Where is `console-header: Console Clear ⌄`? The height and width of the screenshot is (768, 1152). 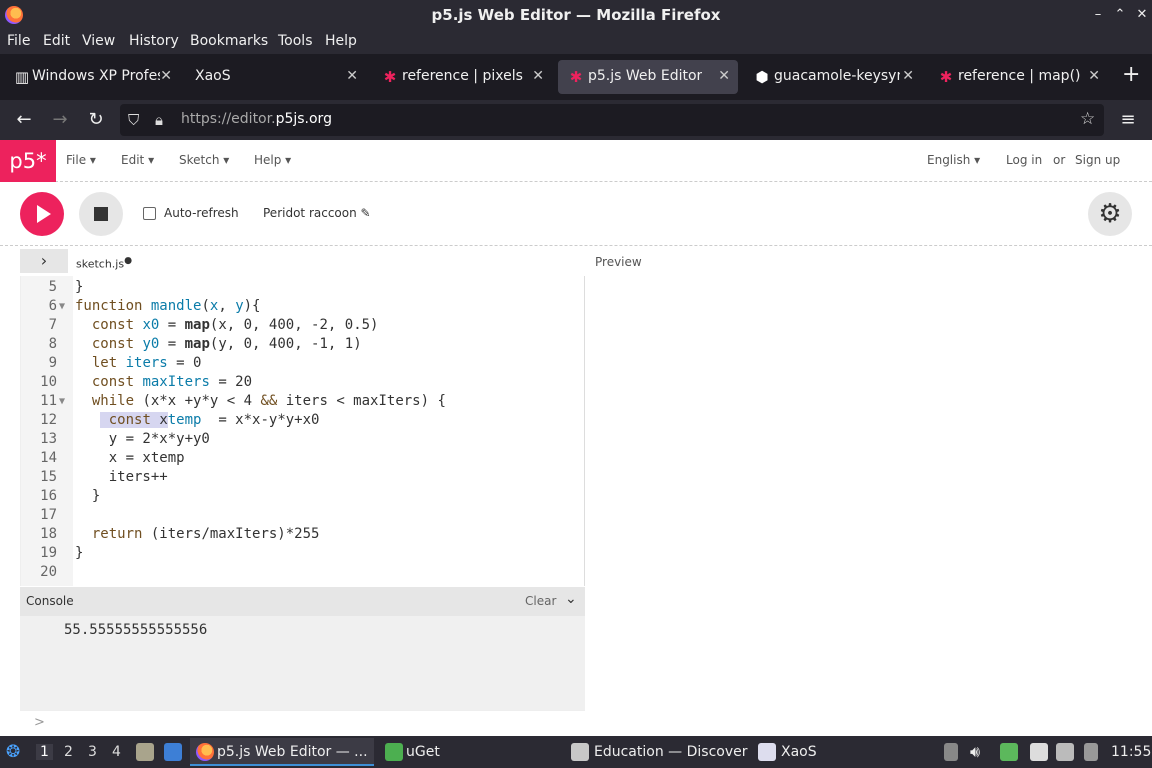
console-header: Console Clear ⌄ is located at coordinates (302, 601).